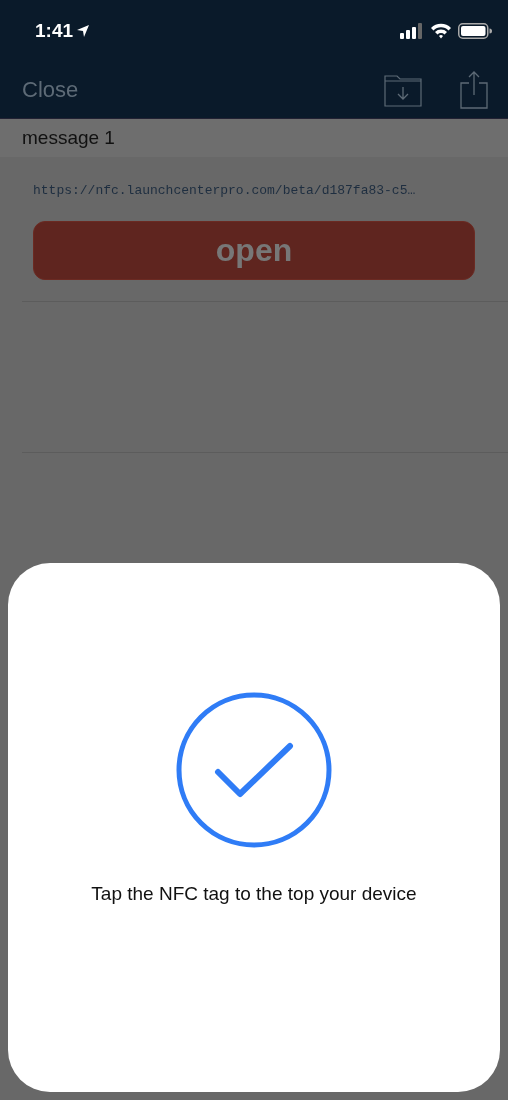 The height and width of the screenshot is (1100, 508). What do you see at coordinates (68, 138) in the screenshot?
I see `message-title: message 1` at bounding box center [68, 138].